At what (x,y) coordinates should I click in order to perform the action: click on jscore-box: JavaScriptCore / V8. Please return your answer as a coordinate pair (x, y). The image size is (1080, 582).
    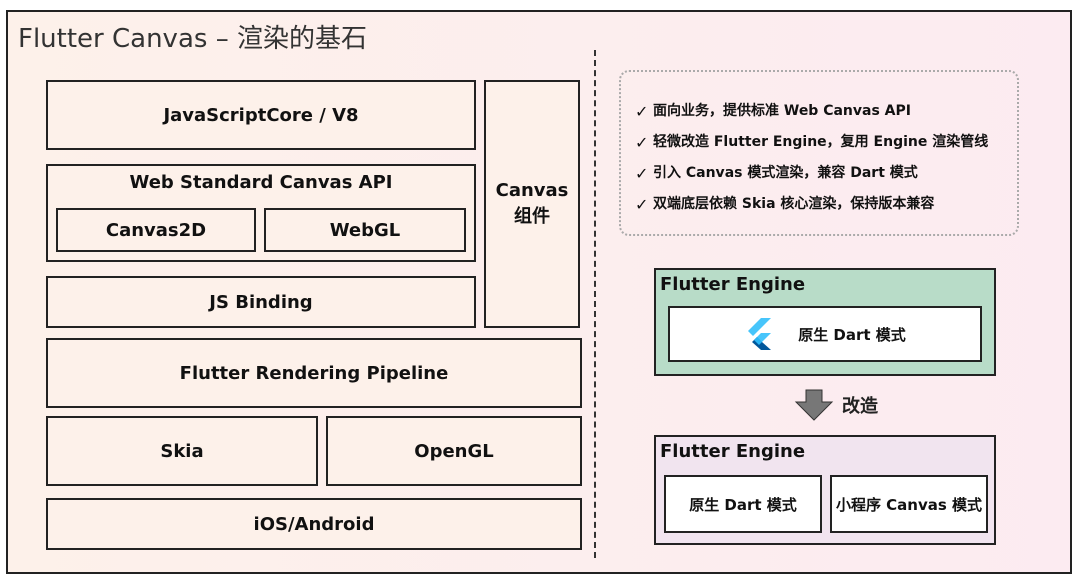
    Looking at the image, I should click on (261, 115).